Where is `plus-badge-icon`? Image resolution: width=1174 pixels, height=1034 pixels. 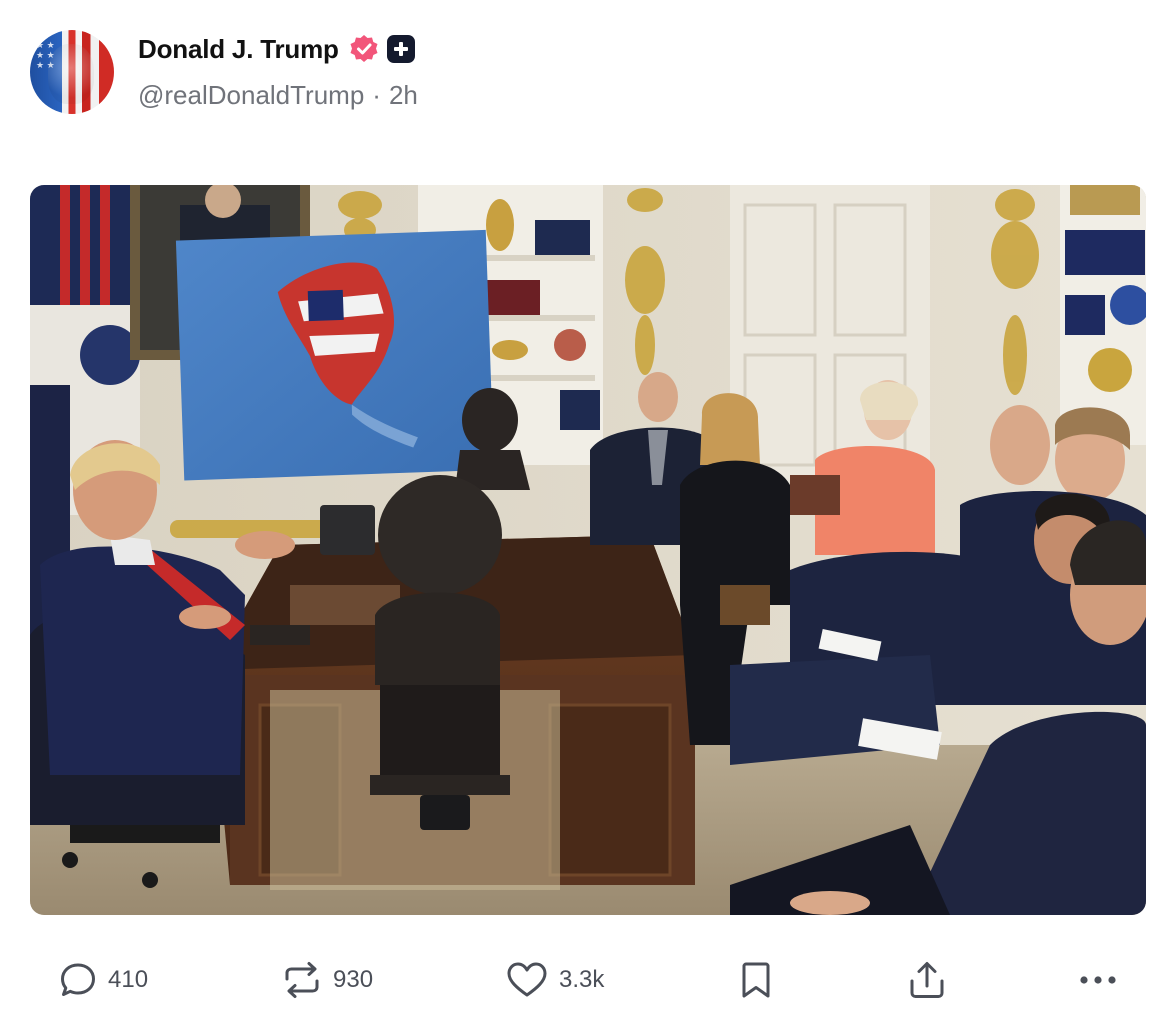 plus-badge-icon is located at coordinates (400, 49).